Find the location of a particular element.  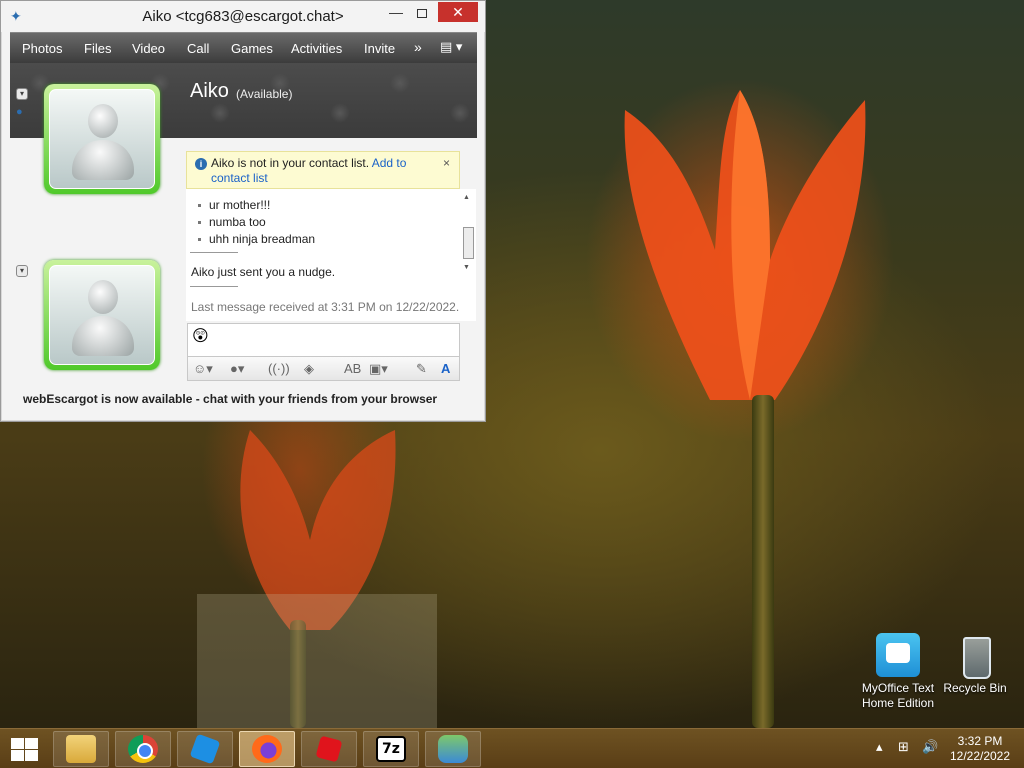

contact-avatar is located at coordinates (102, 139).